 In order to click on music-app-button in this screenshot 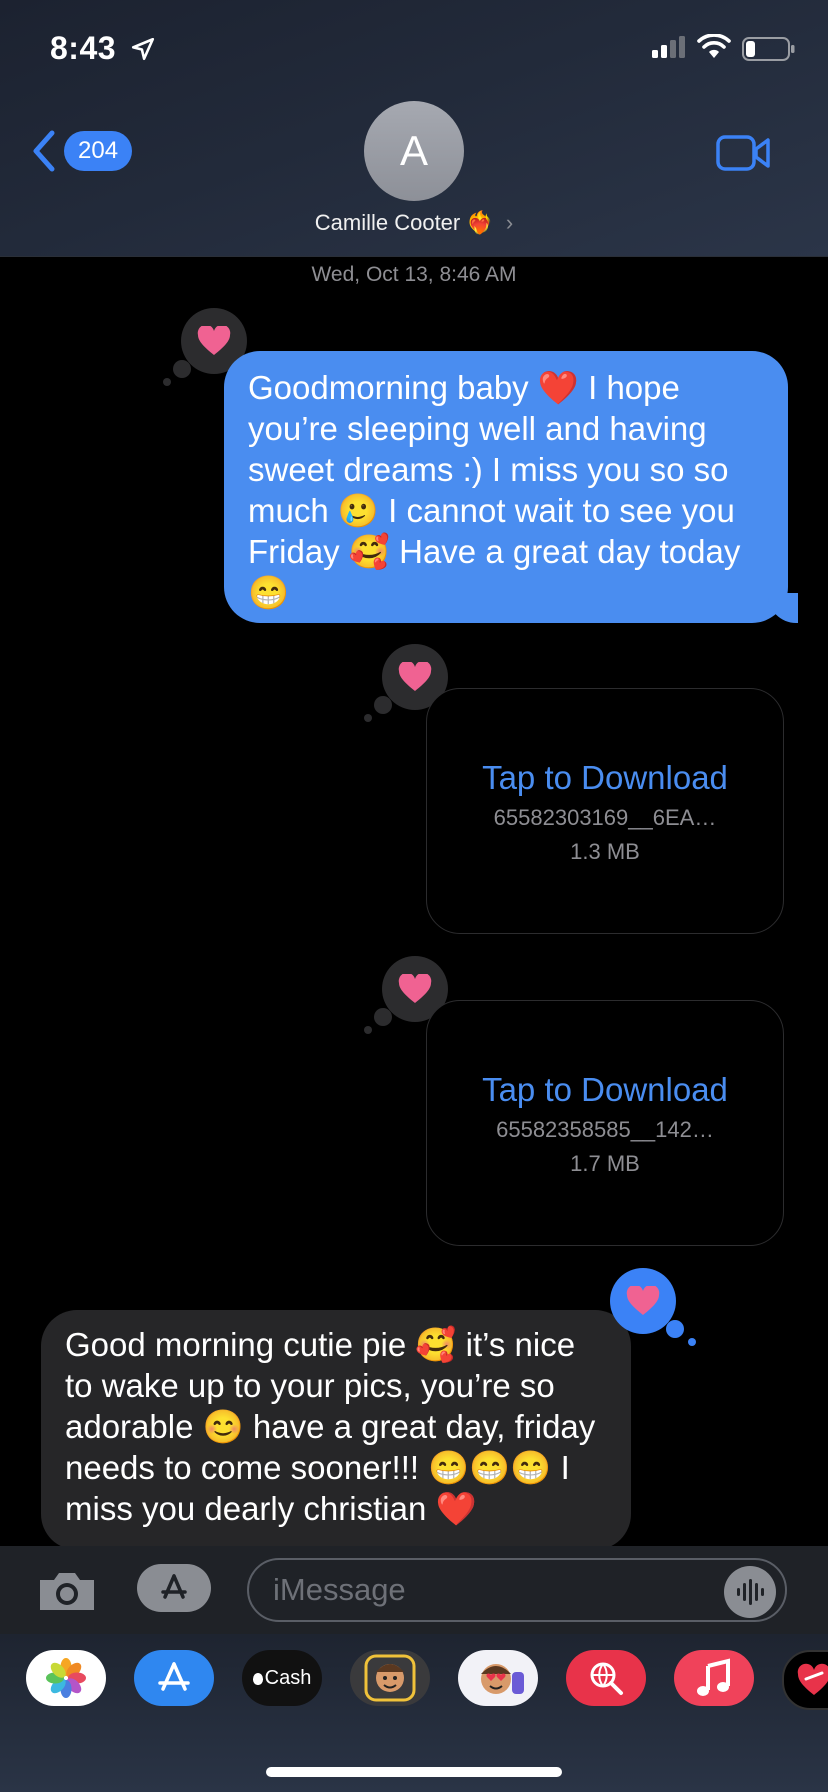, I will do `click(714, 1678)`.